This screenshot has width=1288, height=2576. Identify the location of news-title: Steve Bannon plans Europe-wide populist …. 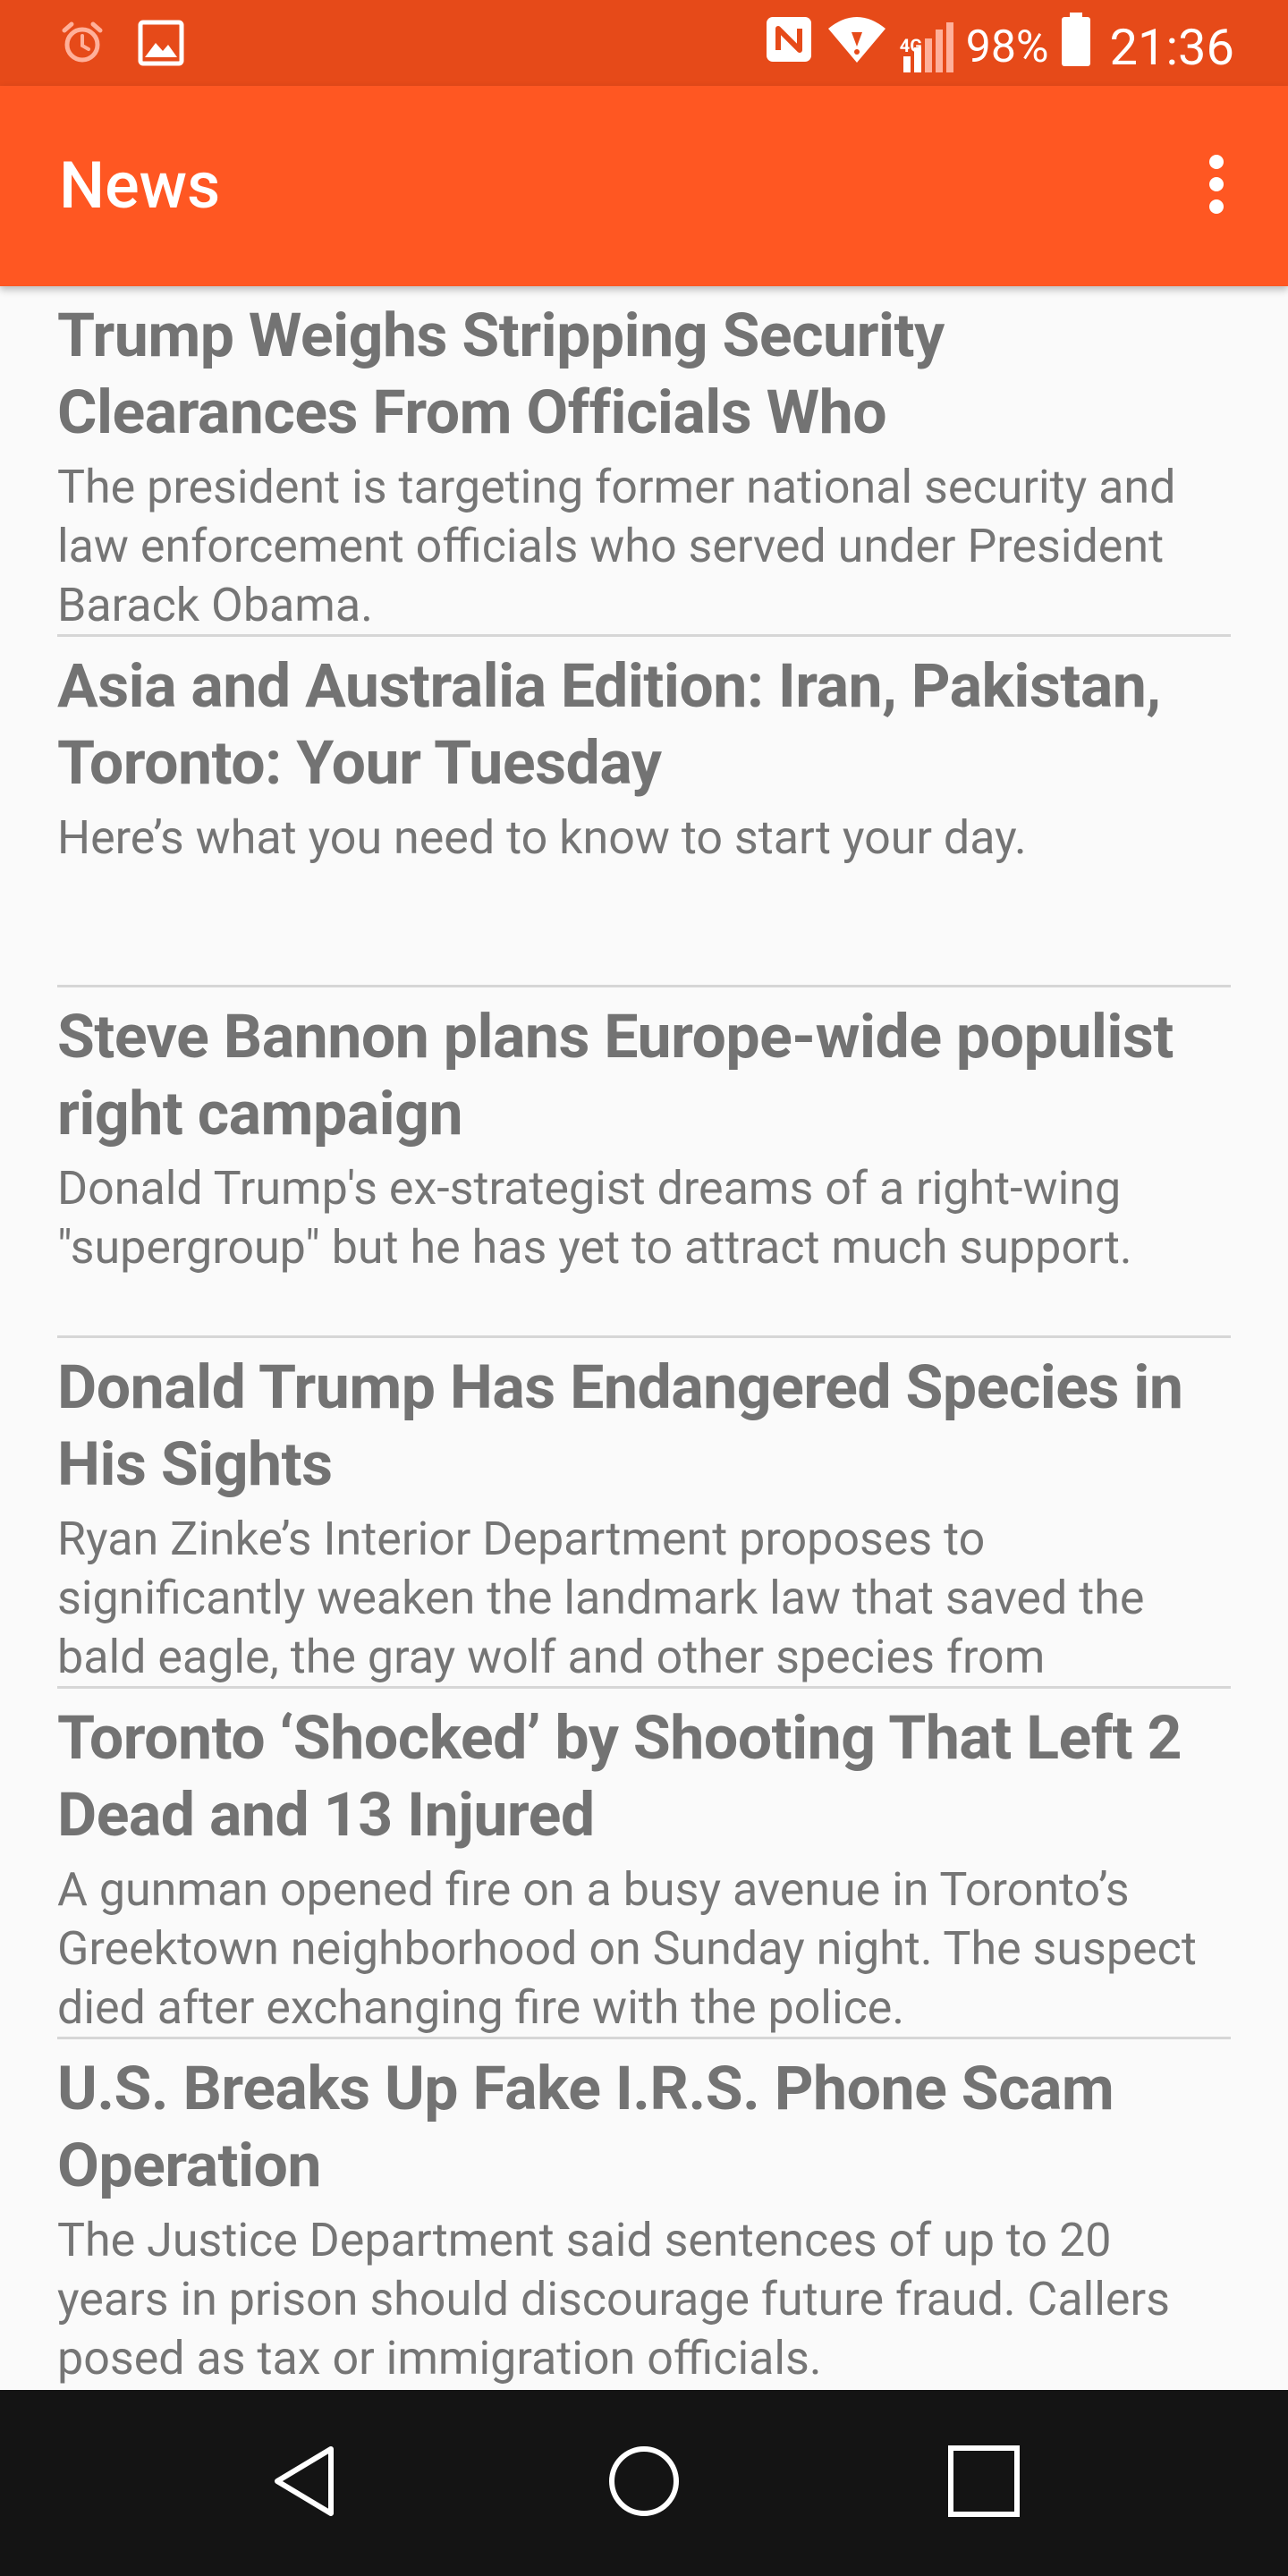
(615, 1075).